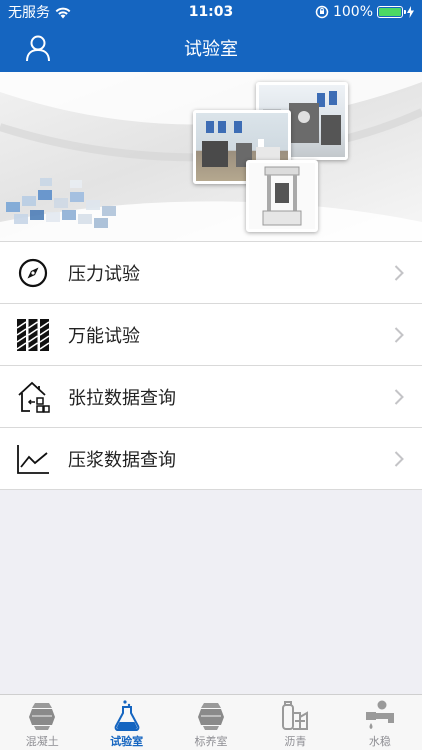  I want to click on menu-item-label: 万能试验, so click(104, 336).